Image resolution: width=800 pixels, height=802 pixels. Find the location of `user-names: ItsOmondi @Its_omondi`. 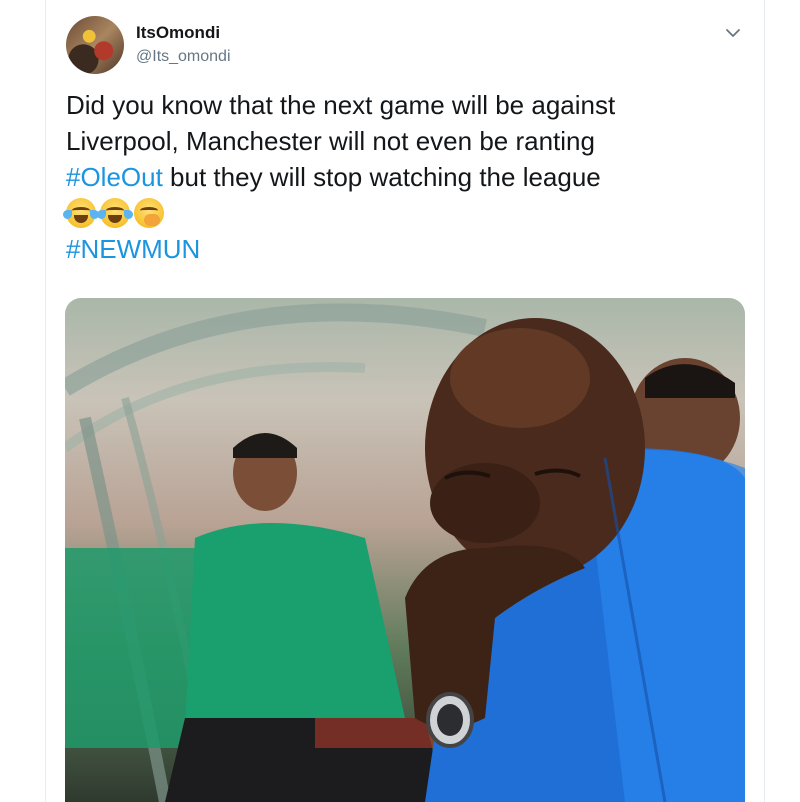

user-names: ItsOmondi @Its_omondi is located at coordinates (183, 45).